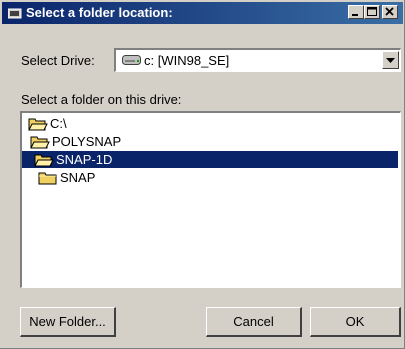 This screenshot has width=405, height=349. I want to click on folder-item-polysnap: POLYSNAP, so click(95, 141).